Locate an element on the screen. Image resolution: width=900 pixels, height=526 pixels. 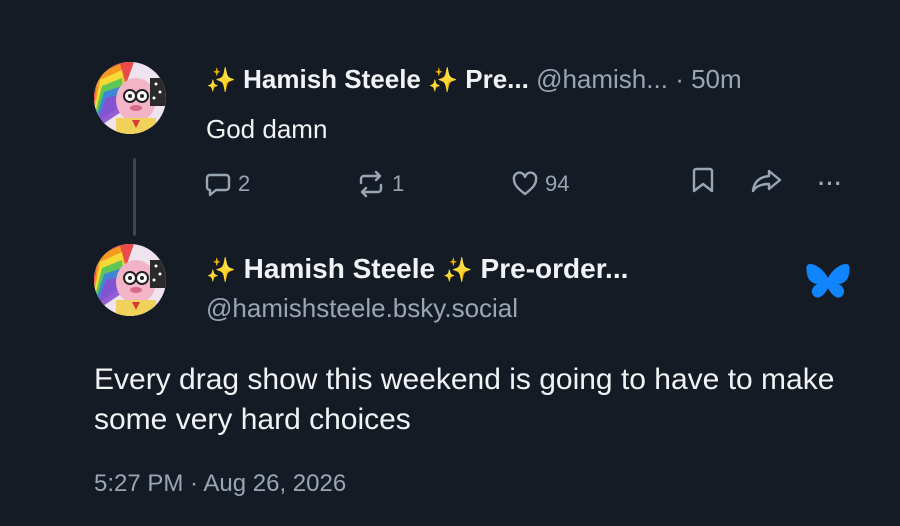
post-display-name: Hamish Steele is located at coordinates (339, 268).